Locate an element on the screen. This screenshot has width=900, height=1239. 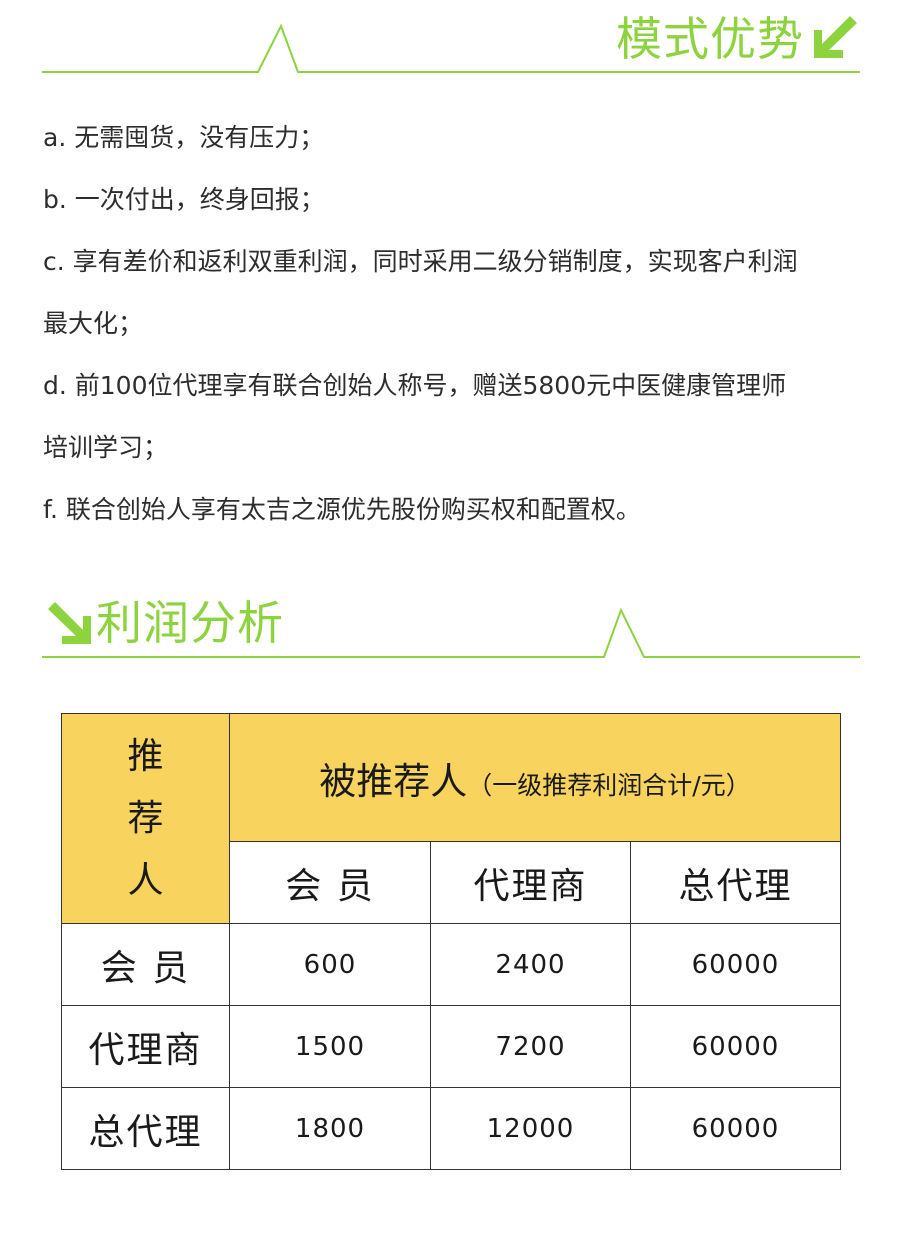
table-cell: 600 is located at coordinates (330, 964).